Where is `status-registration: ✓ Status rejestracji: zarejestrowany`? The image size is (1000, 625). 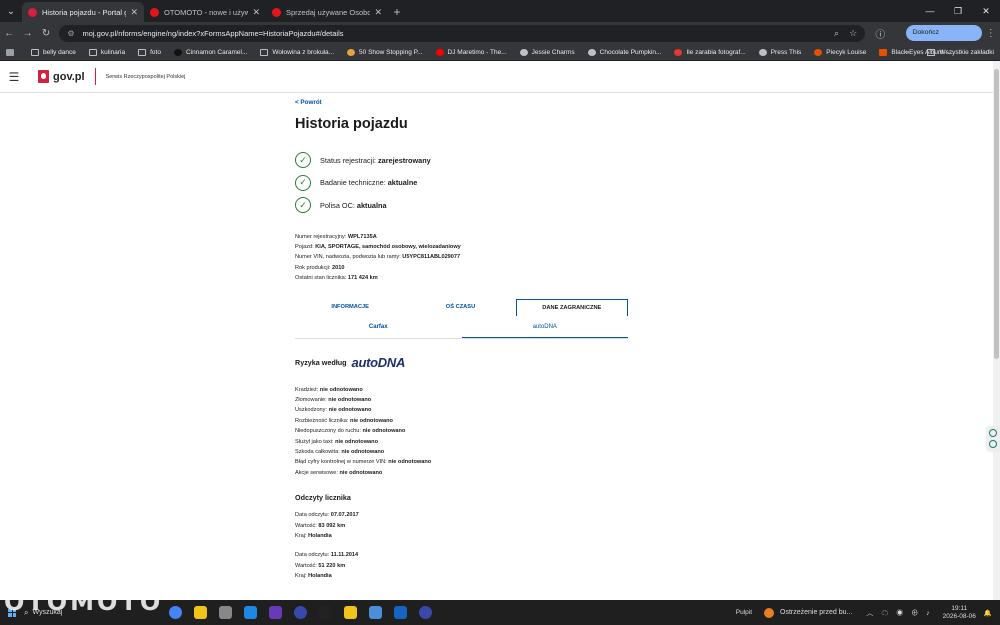
status-registration: ✓ Status rejestracji: zarejestrowany is located at coordinates (465, 160).